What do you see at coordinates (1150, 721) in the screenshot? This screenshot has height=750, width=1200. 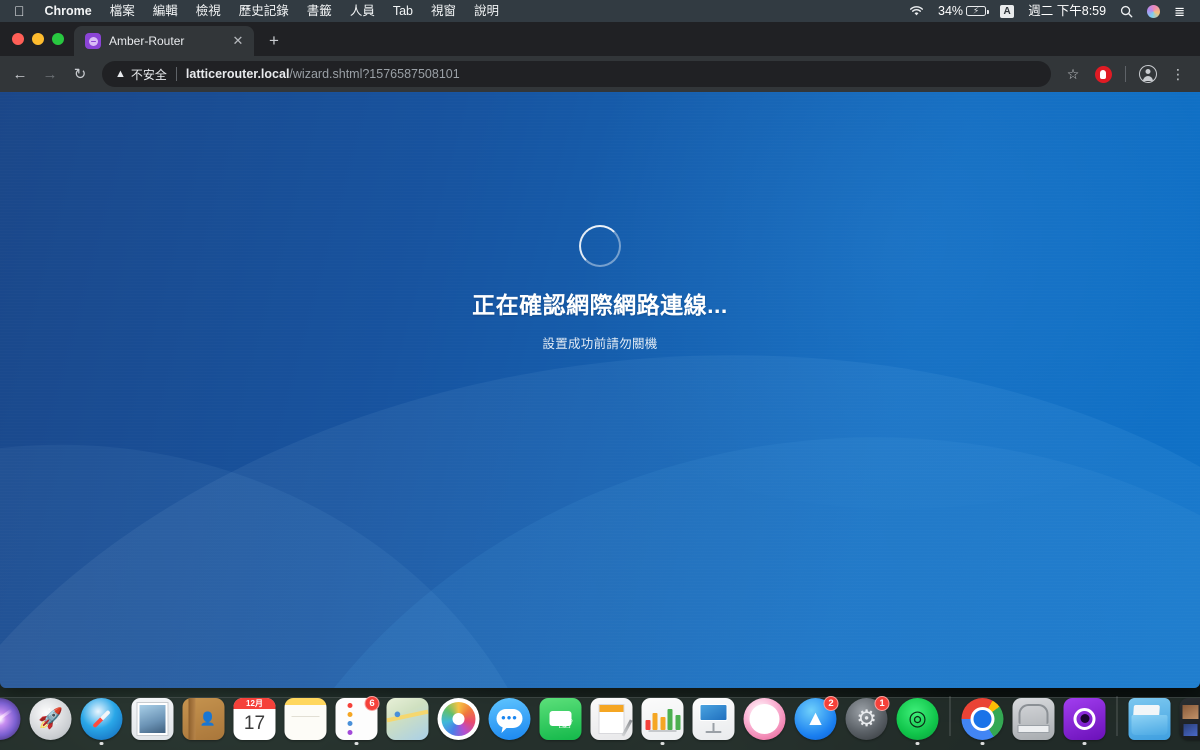 I see `dock-item-downloads` at bounding box center [1150, 721].